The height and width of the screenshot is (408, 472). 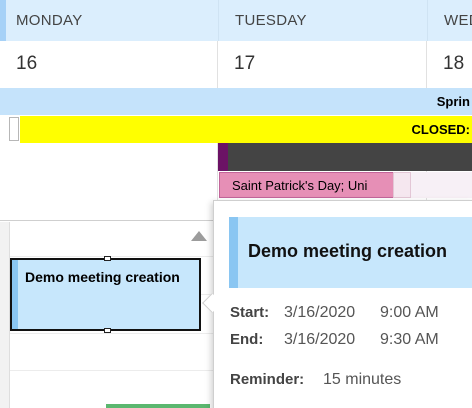 What do you see at coordinates (109, 64) in the screenshot?
I see `date-cell-16: 16` at bounding box center [109, 64].